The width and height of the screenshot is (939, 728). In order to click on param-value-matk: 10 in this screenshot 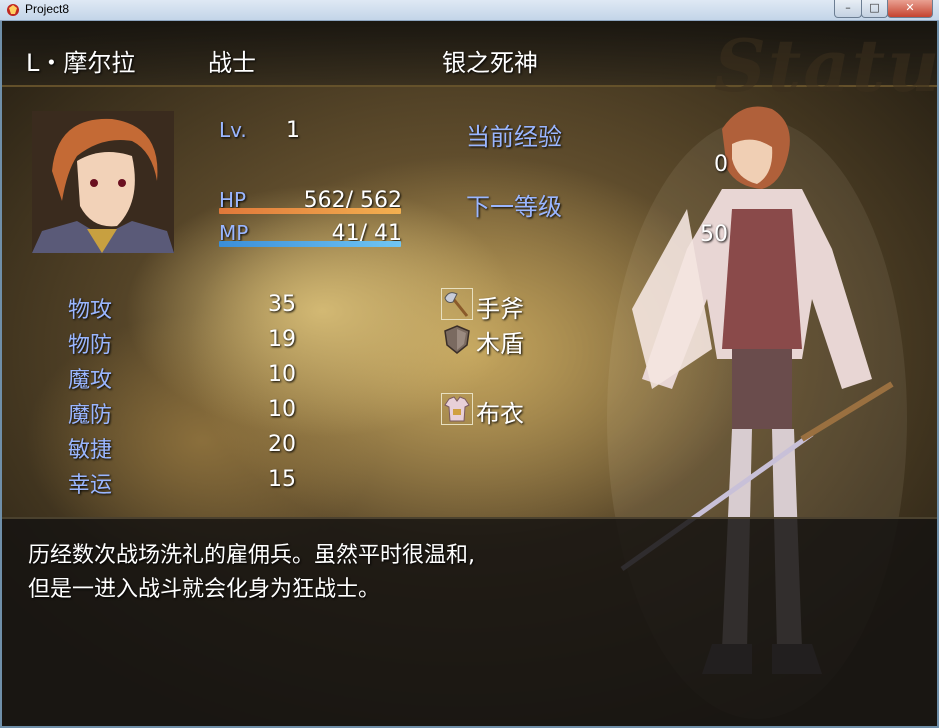, I will do `click(282, 374)`.